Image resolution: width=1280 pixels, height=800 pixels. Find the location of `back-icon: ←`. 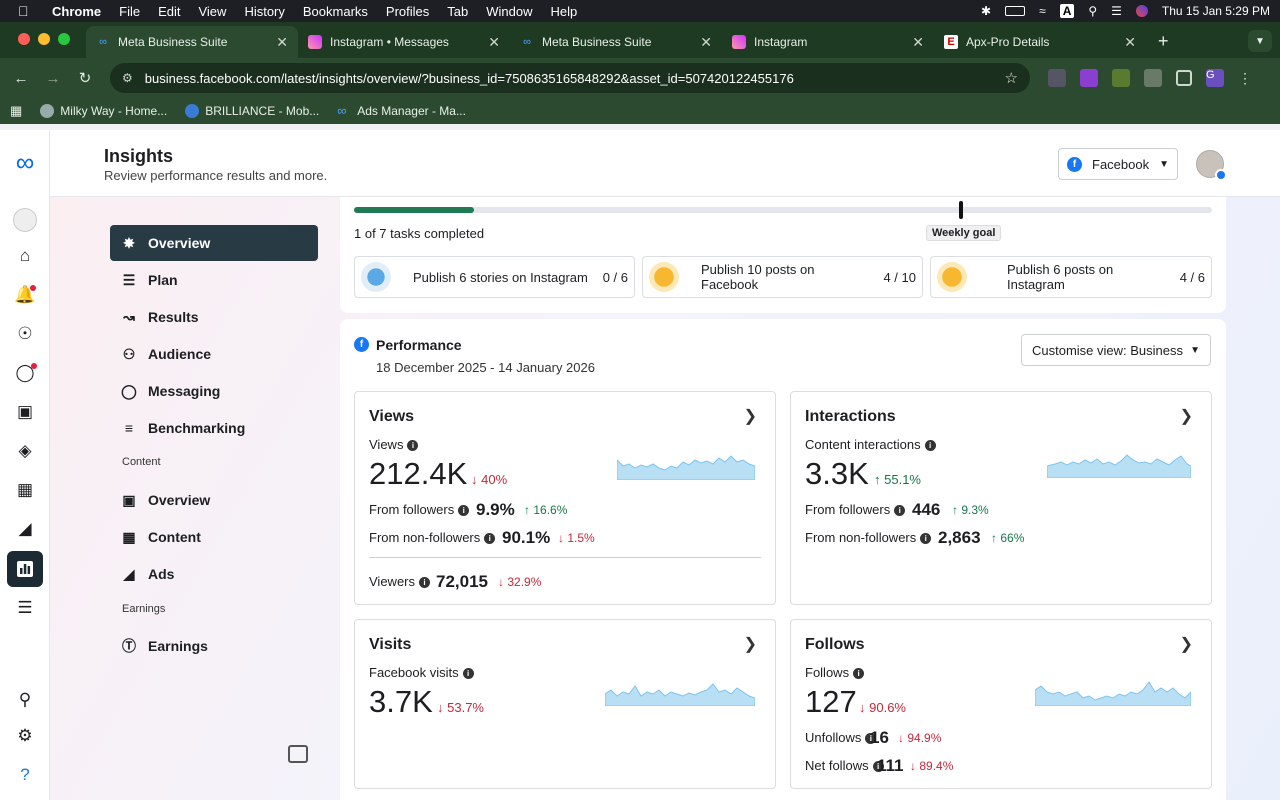

back-icon: ← is located at coordinates (21, 78).